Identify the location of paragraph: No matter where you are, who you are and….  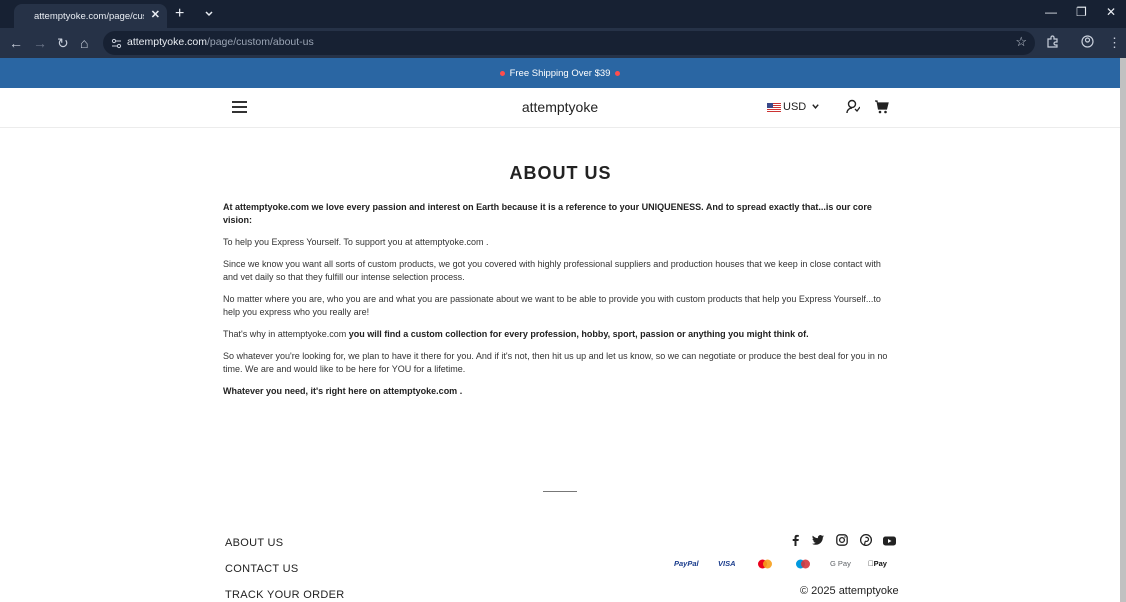
(552, 305).